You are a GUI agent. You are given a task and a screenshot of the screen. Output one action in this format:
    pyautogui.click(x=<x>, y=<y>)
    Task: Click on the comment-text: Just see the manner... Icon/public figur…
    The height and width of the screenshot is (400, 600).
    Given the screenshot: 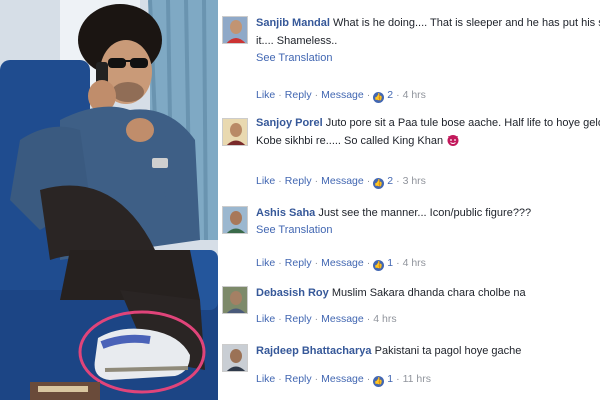 What is the action you would take?
    pyautogui.click(x=425, y=213)
    